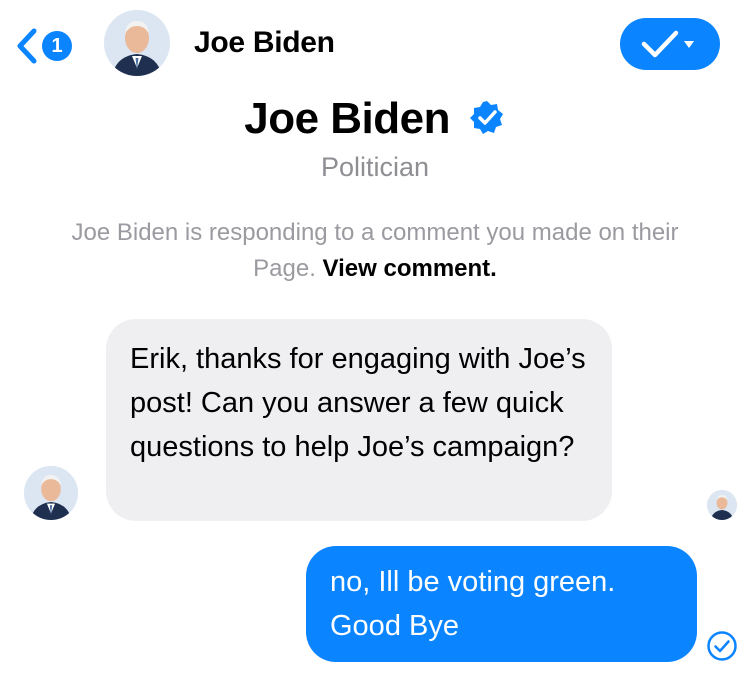  I want to click on sender-avatar, so click(51, 493).